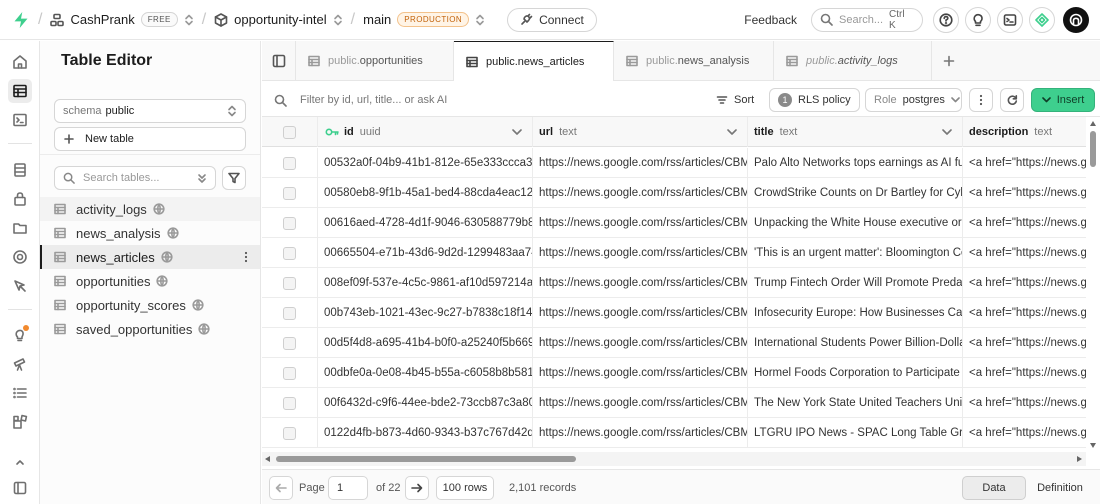 This screenshot has height=504, width=1100. What do you see at coordinates (949, 61) in the screenshot?
I see `new-tab-button` at bounding box center [949, 61].